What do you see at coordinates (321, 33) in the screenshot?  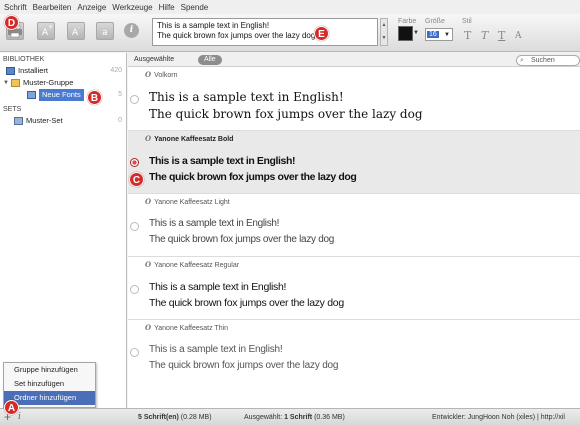 I see `marker-e: E` at bounding box center [321, 33].